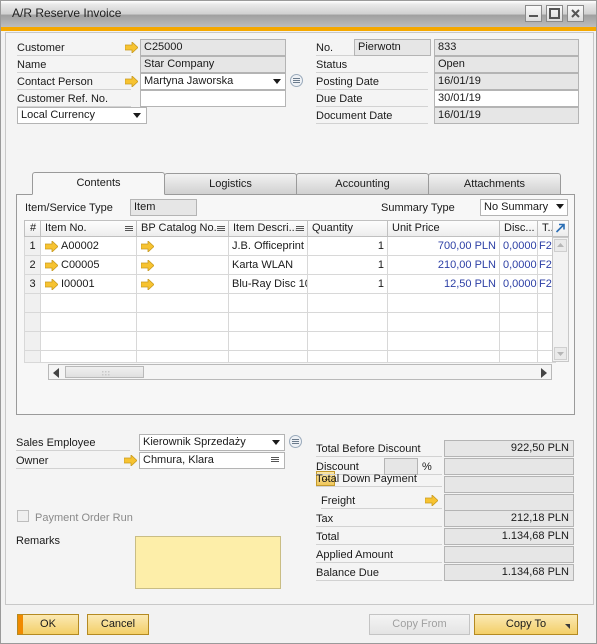 Image resolution: width=597 pixels, height=644 pixels. Describe the element at coordinates (131, 81) in the screenshot. I see `link-arrow-icon-contact` at that location.